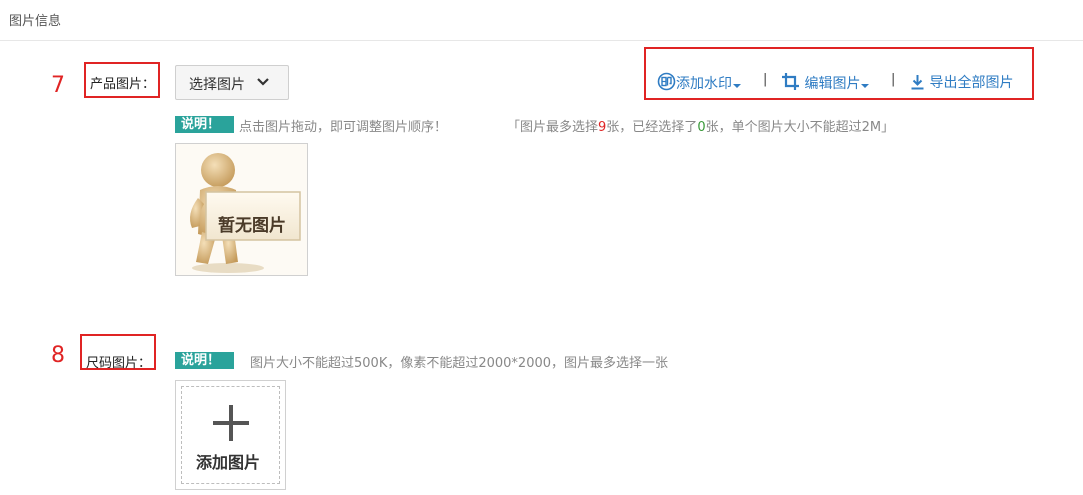  I want to click on add-watermark-label: 添加水印, so click(704, 84).